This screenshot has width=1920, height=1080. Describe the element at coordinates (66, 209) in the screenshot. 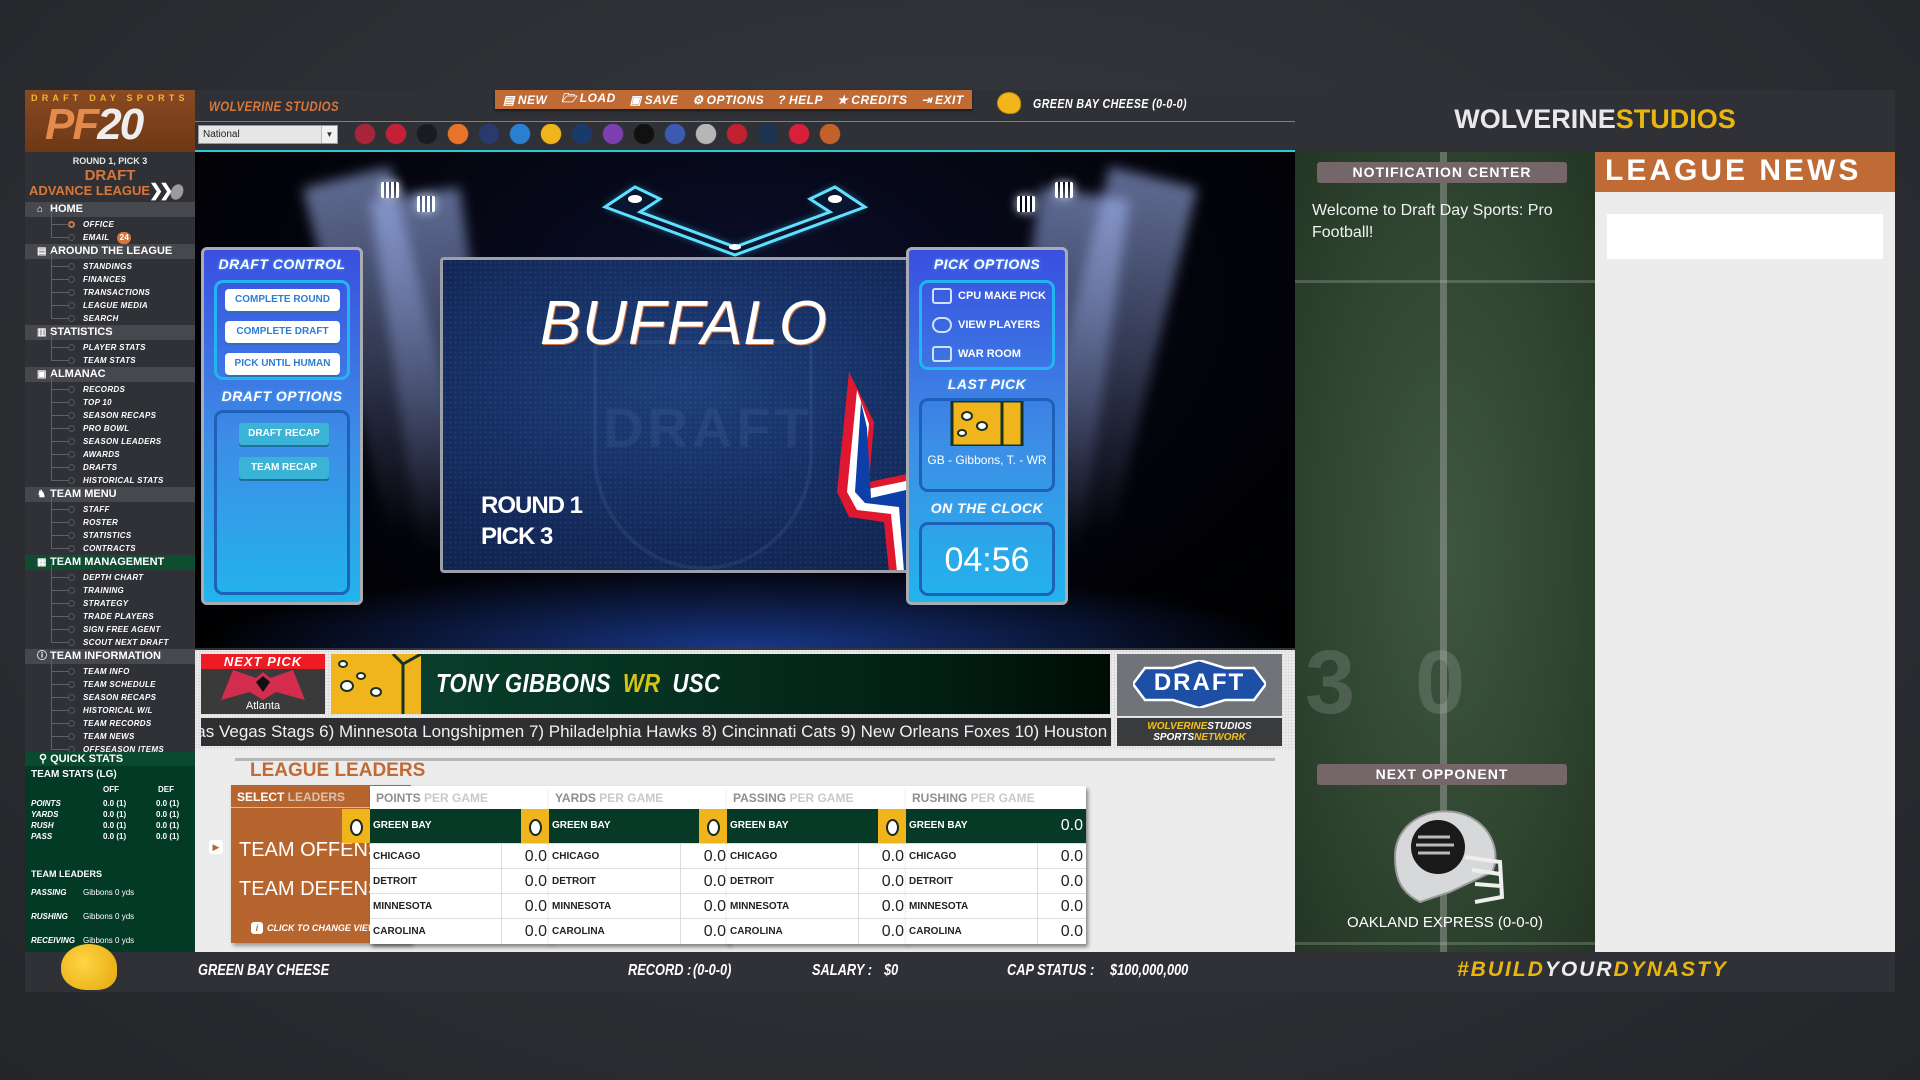

I see `nav-section-label: HOME` at that location.